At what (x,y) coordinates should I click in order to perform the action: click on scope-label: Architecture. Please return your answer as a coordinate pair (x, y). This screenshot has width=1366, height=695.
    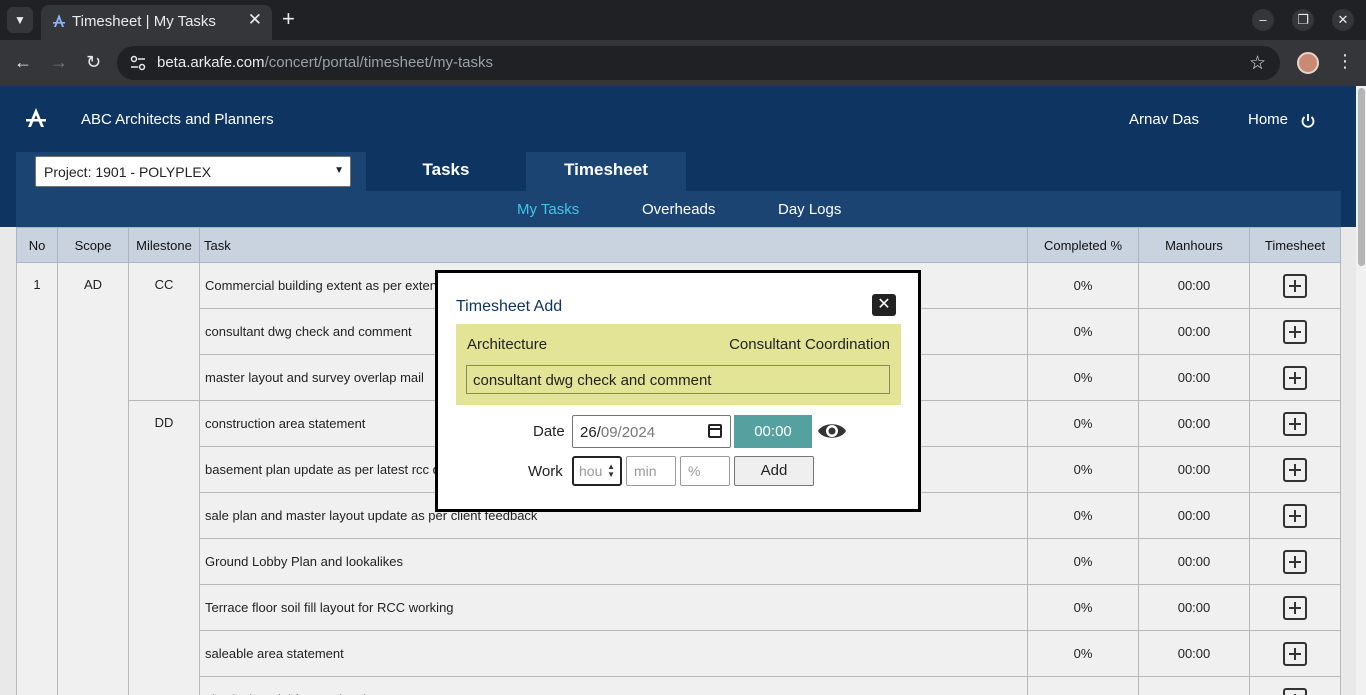
    Looking at the image, I should click on (507, 344).